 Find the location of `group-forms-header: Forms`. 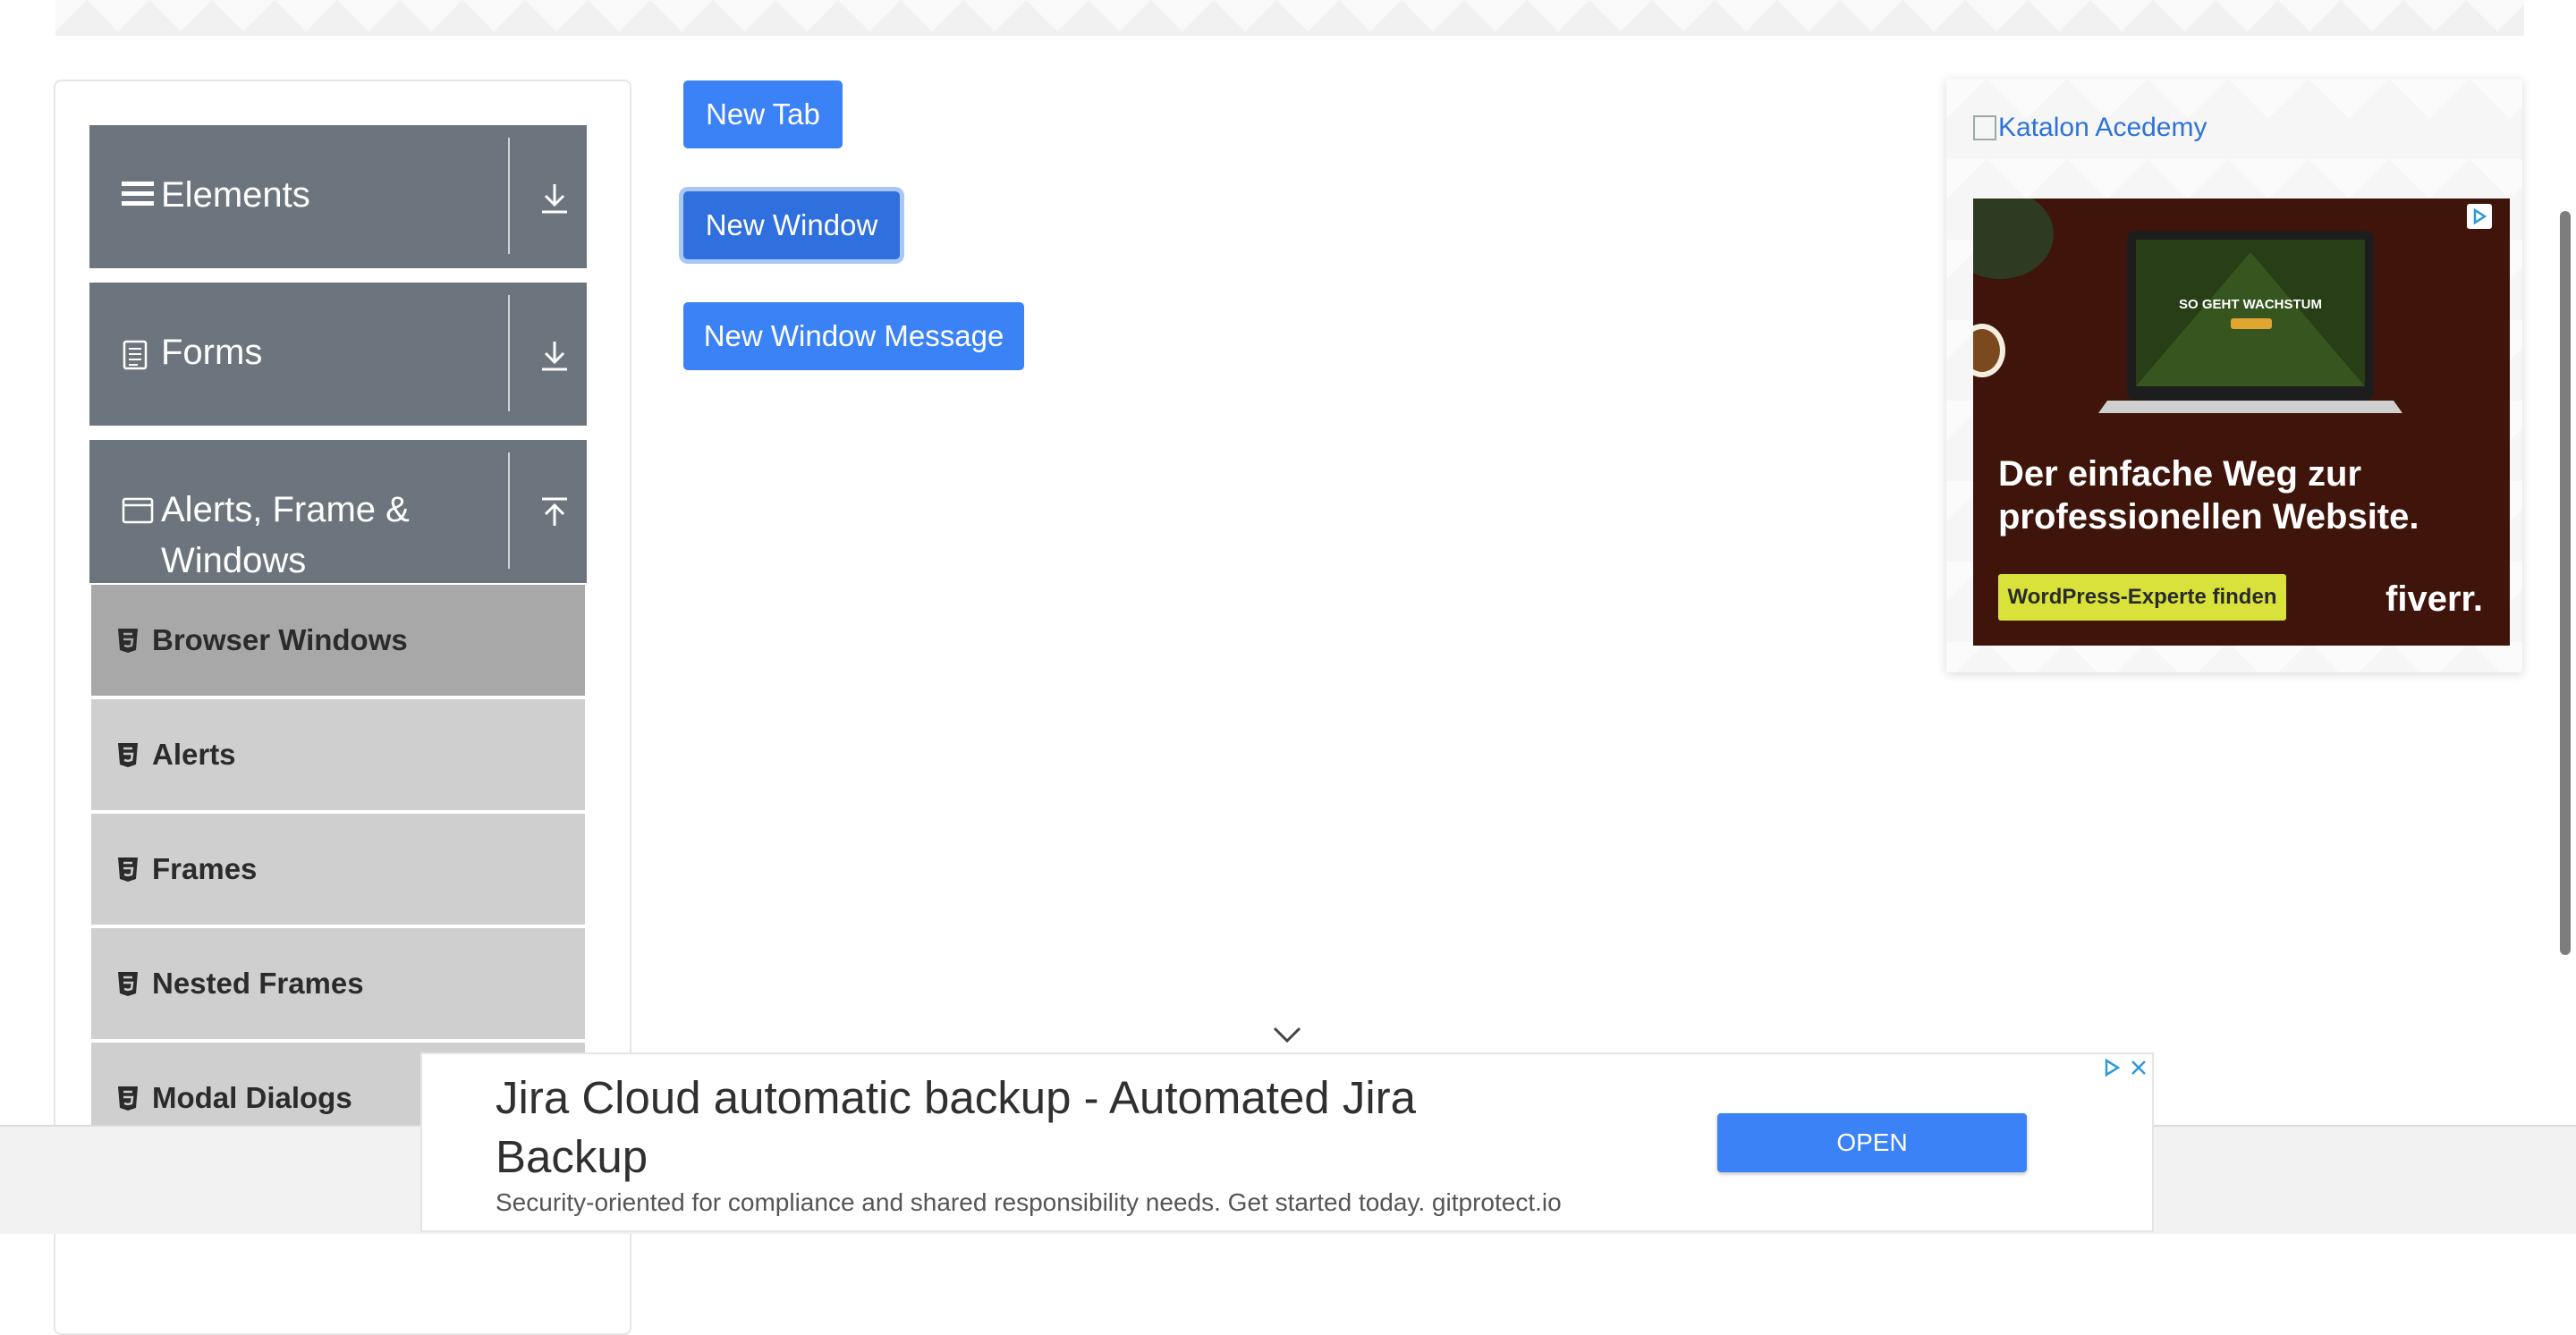

group-forms-header: Forms is located at coordinates (338, 354).